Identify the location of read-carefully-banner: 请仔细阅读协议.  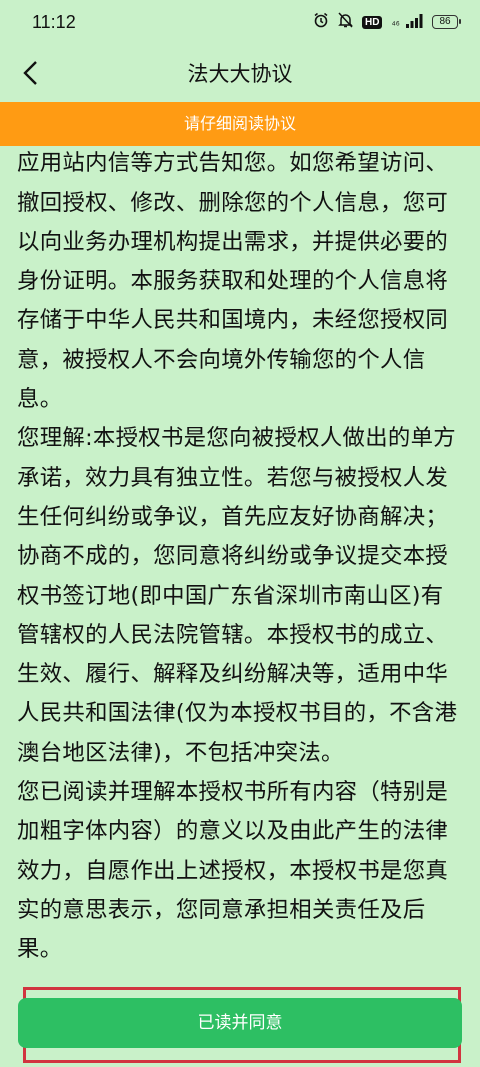
(240, 124).